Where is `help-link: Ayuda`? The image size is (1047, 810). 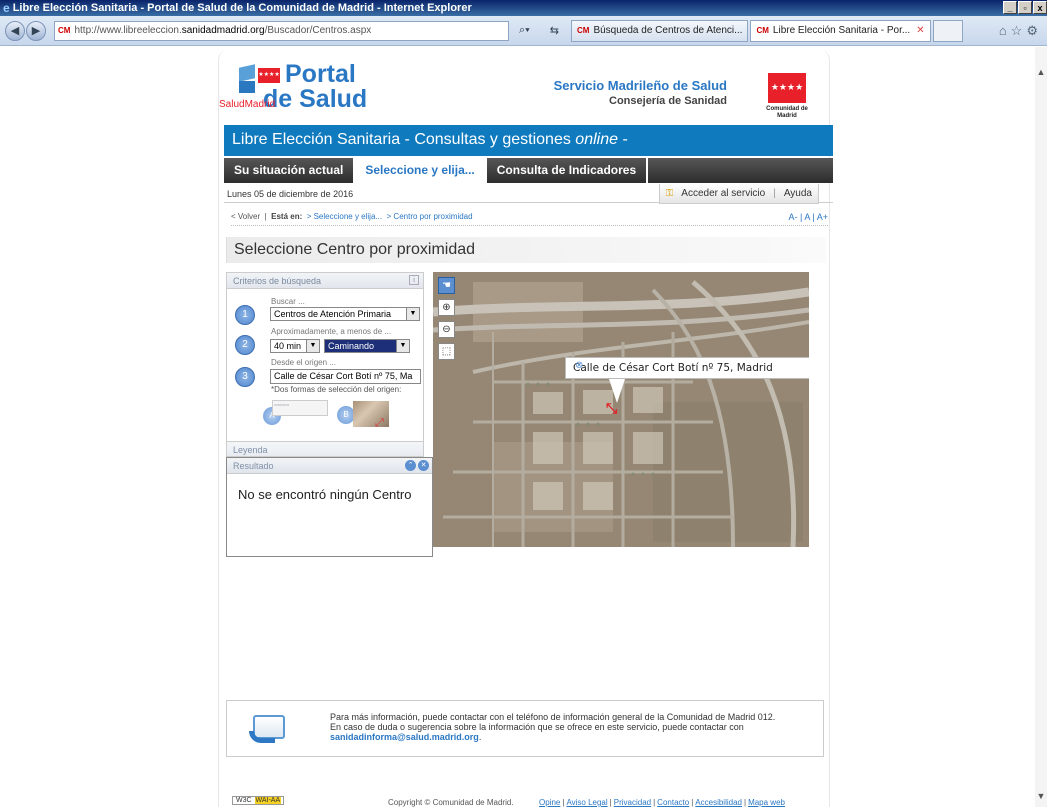 help-link: Ayuda is located at coordinates (798, 193).